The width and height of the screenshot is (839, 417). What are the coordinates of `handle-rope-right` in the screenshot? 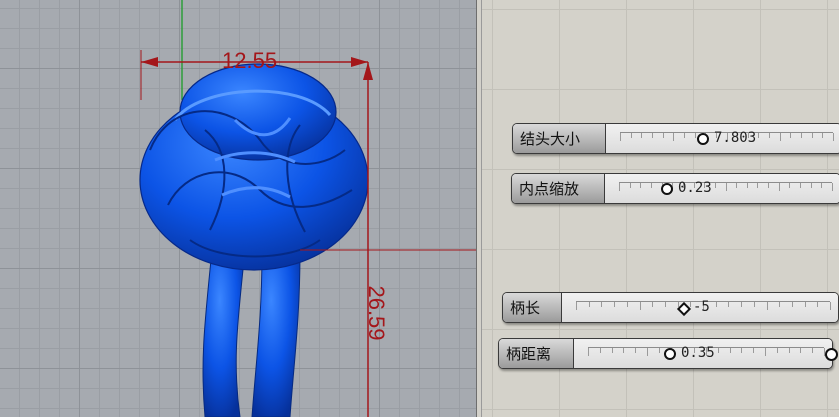 It's located at (276, 333).